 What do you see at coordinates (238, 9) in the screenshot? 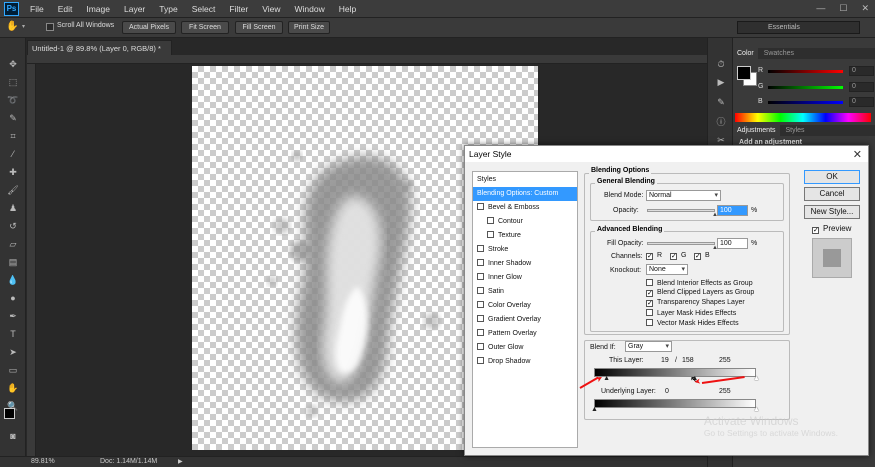
I see `menu-filter: Filter` at bounding box center [238, 9].